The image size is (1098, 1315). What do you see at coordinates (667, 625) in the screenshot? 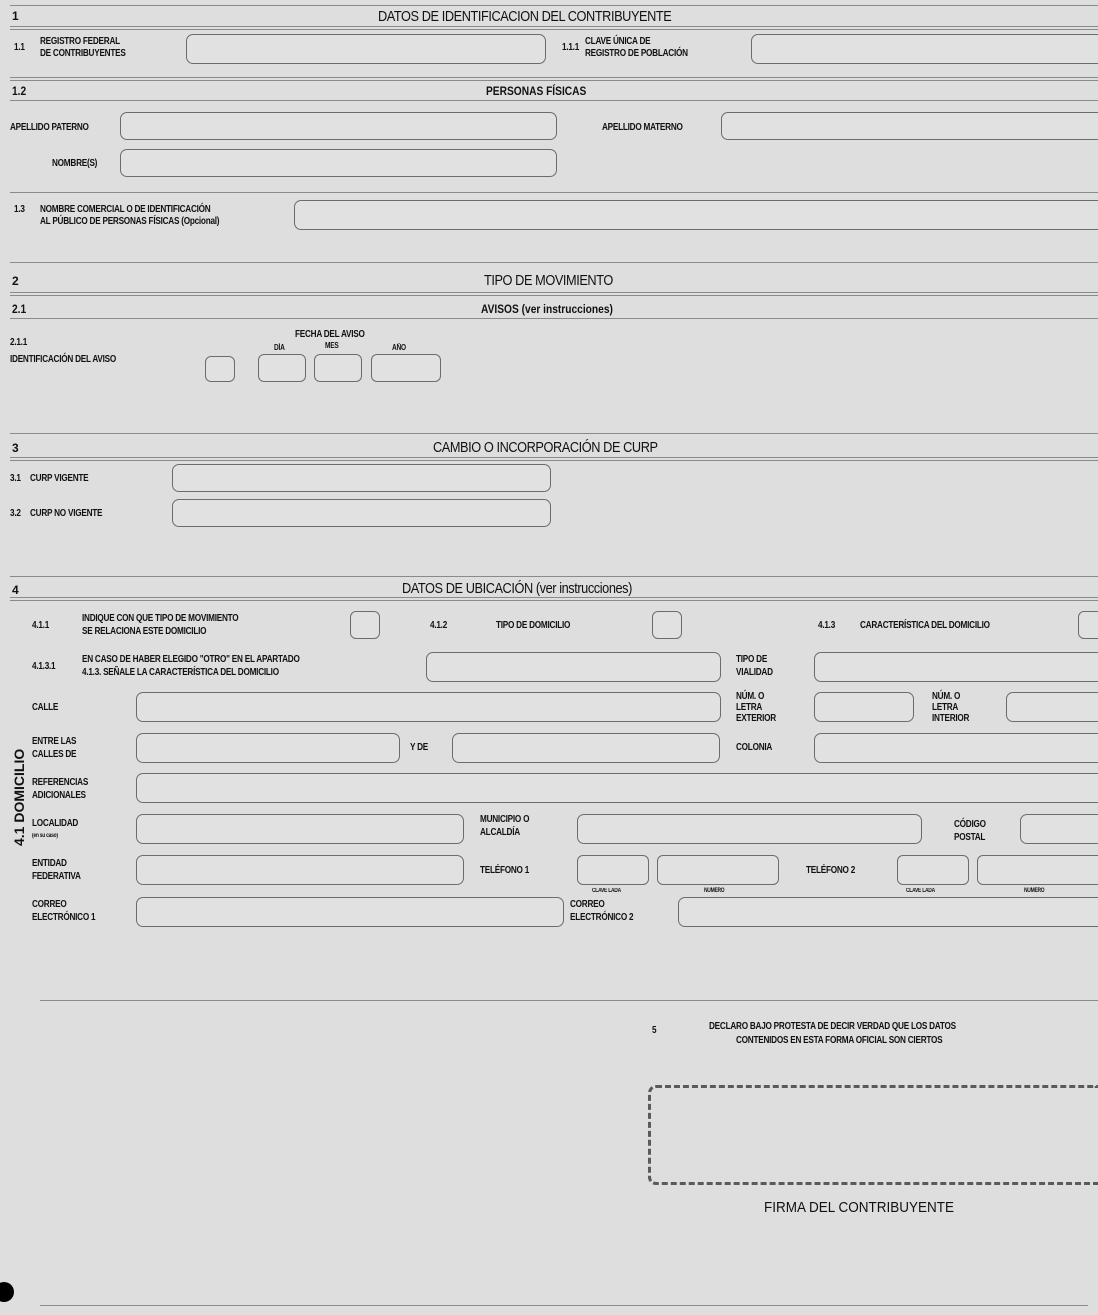
I see `tipo-domicilio-field` at bounding box center [667, 625].